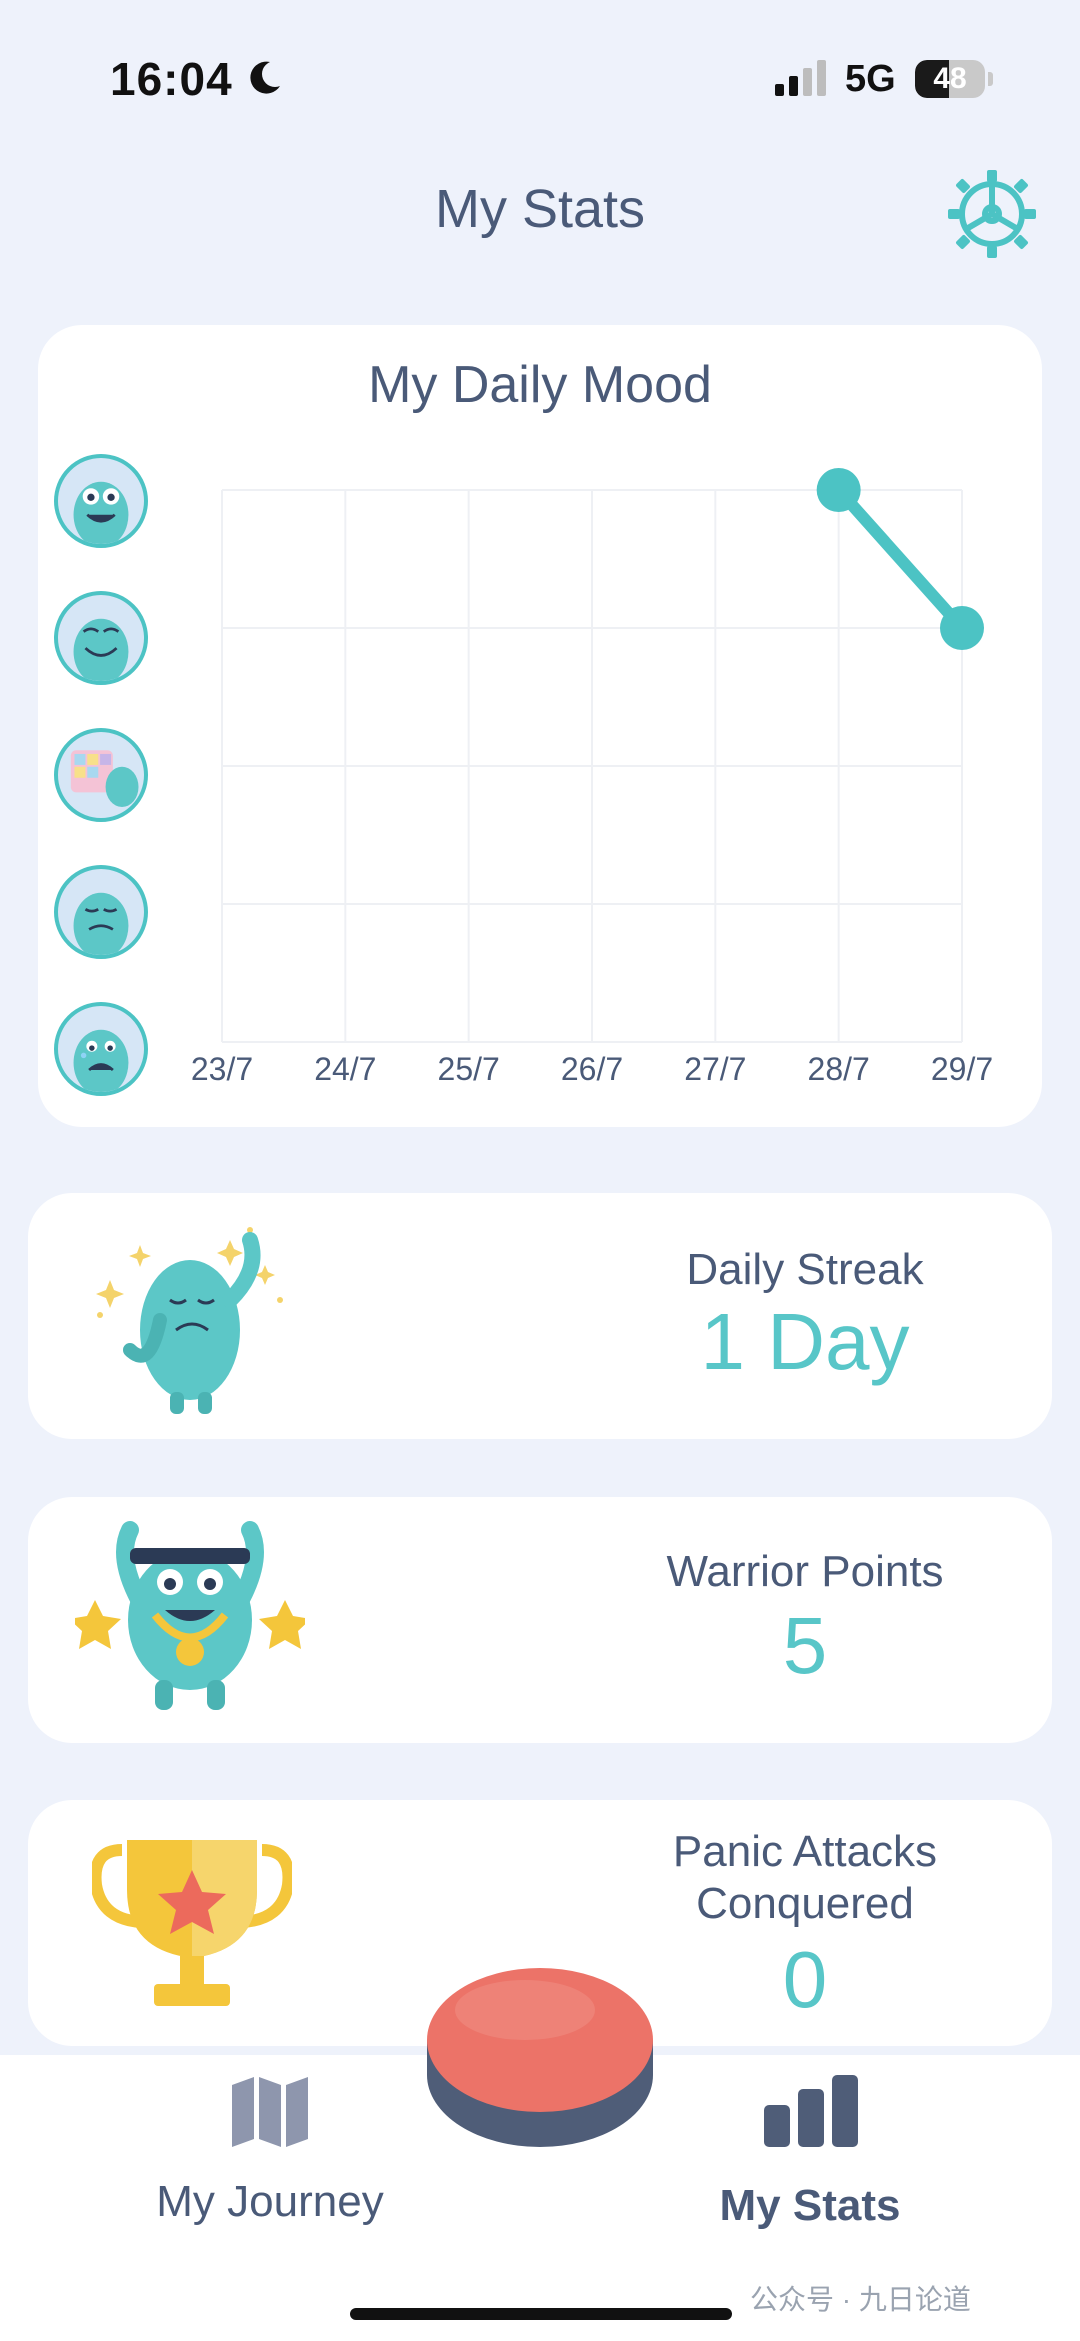 This screenshot has height=2341, width=1080. I want to click on warrior-value: 5, so click(805, 1645).